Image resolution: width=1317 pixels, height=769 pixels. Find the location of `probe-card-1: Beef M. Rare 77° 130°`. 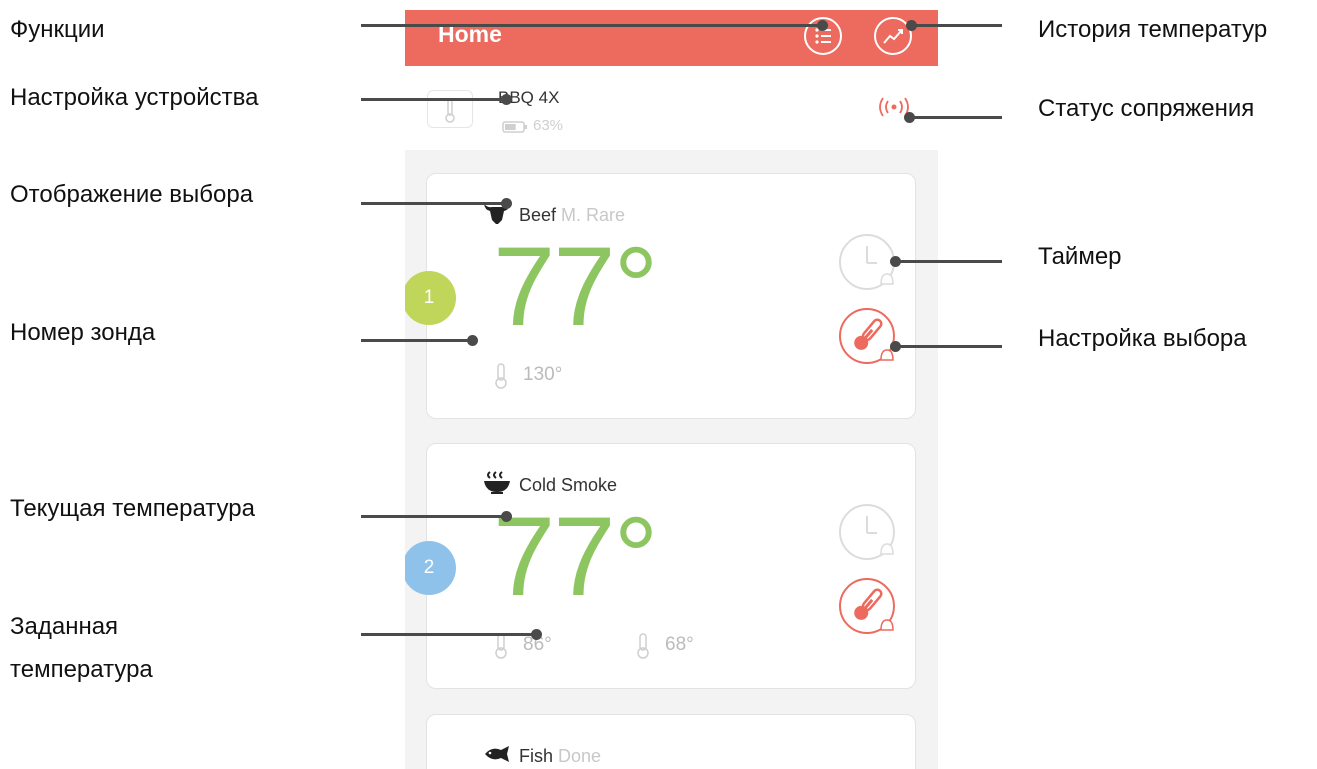

probe-card-1: Beef M. Rare 77° 130° is located at coordinates (671, 296).